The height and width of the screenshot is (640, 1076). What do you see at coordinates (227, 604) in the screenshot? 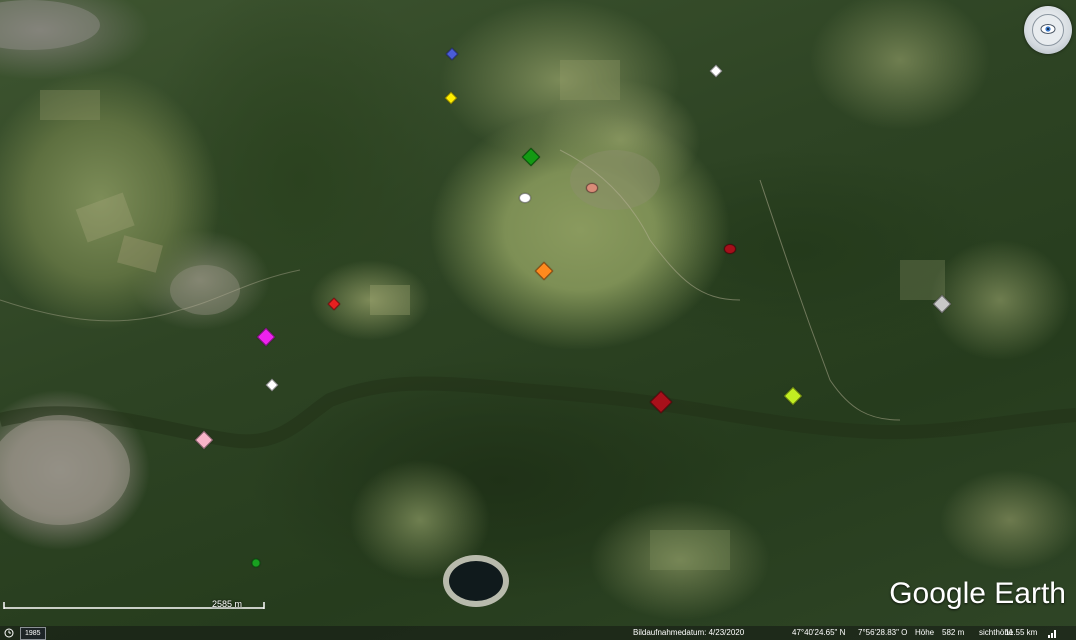
I see `scale-label: 2585 m` at bounding box center [227, 604].